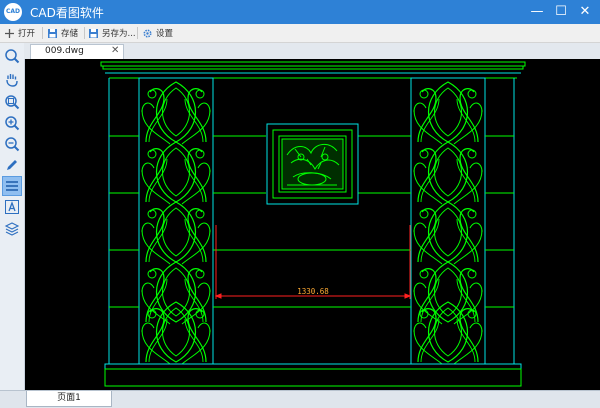  I want to click on open-button: 打开, so click(19, 33).